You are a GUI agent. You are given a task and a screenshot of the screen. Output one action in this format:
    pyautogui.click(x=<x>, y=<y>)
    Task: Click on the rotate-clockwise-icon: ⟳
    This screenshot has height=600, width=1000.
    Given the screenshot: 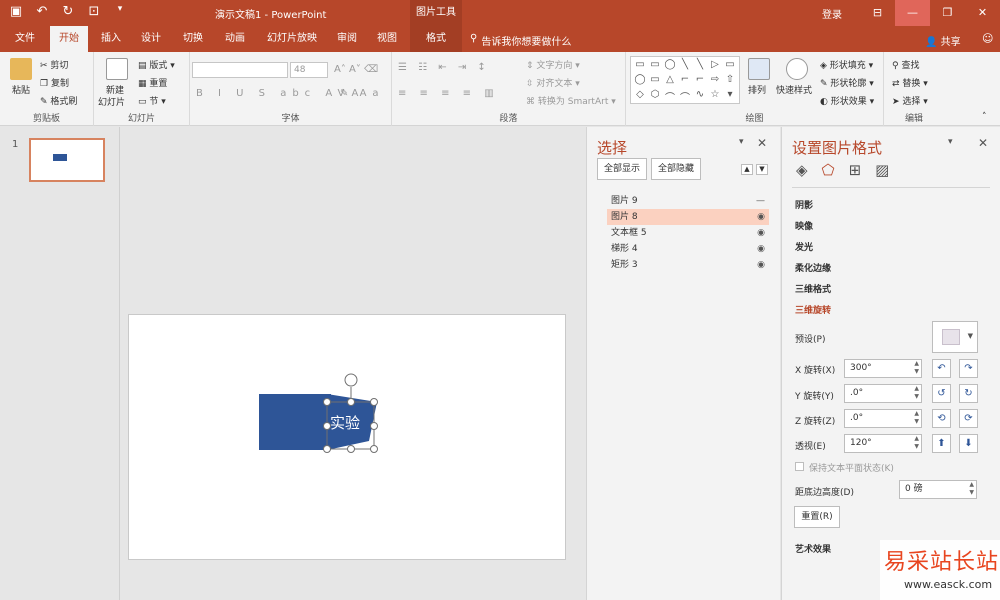 What is the action you would take?
    pyautogui.click(x=968, y=418)
    